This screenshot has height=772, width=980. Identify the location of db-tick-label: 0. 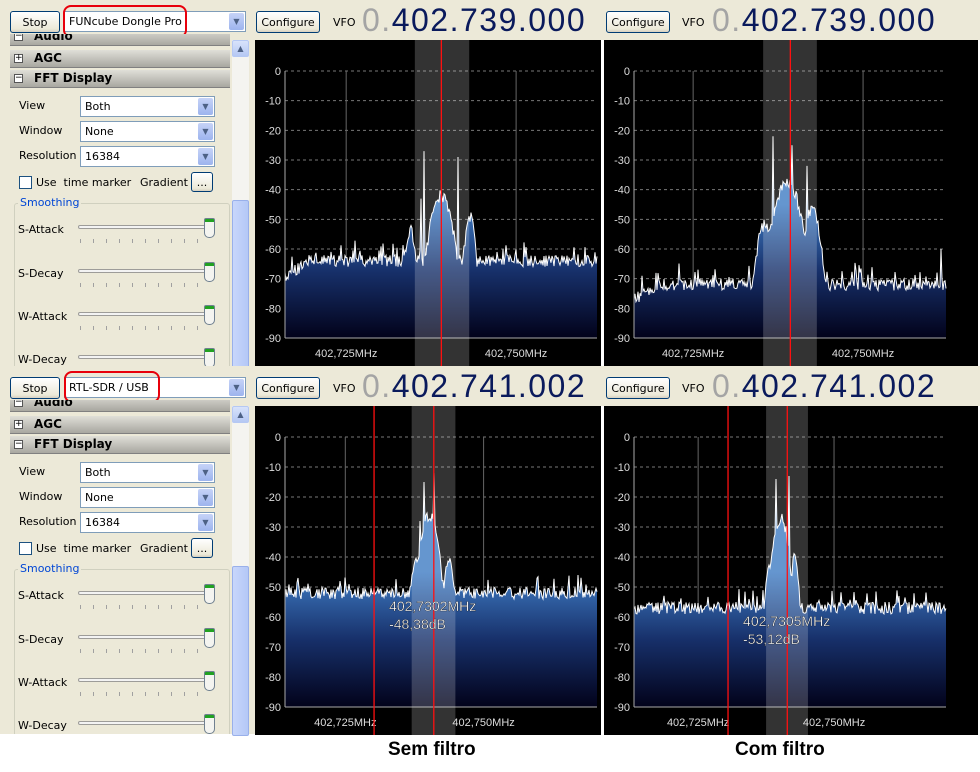
(627, 72).